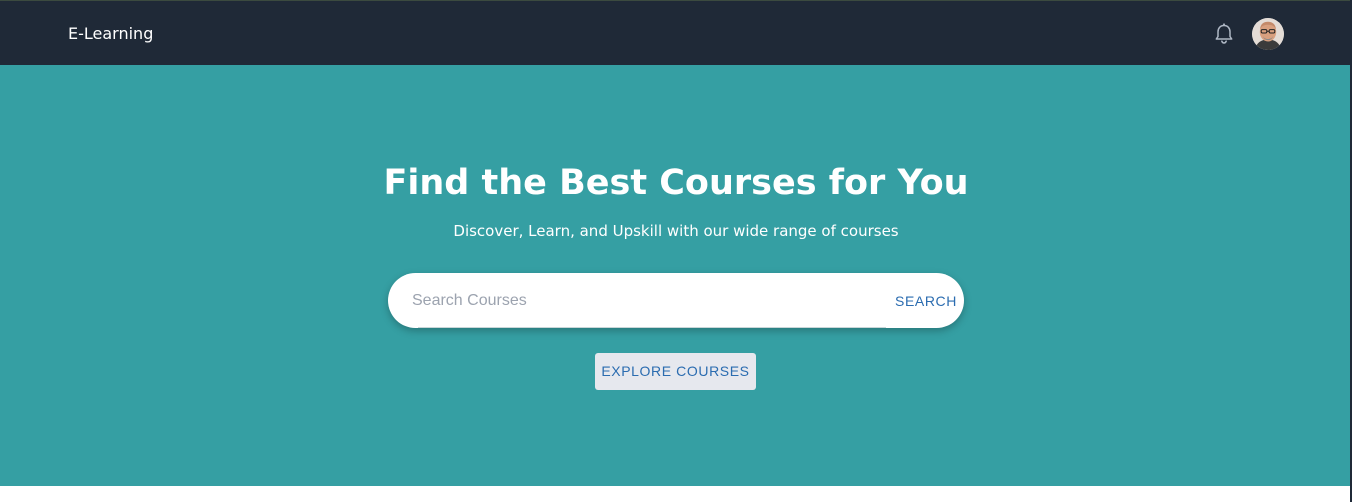 The height and width of the screenshot is (502, 1352). What do you see at coordinates (647, 300) in the screenshot?
I see `search-input` at bounding box center [647, 300].